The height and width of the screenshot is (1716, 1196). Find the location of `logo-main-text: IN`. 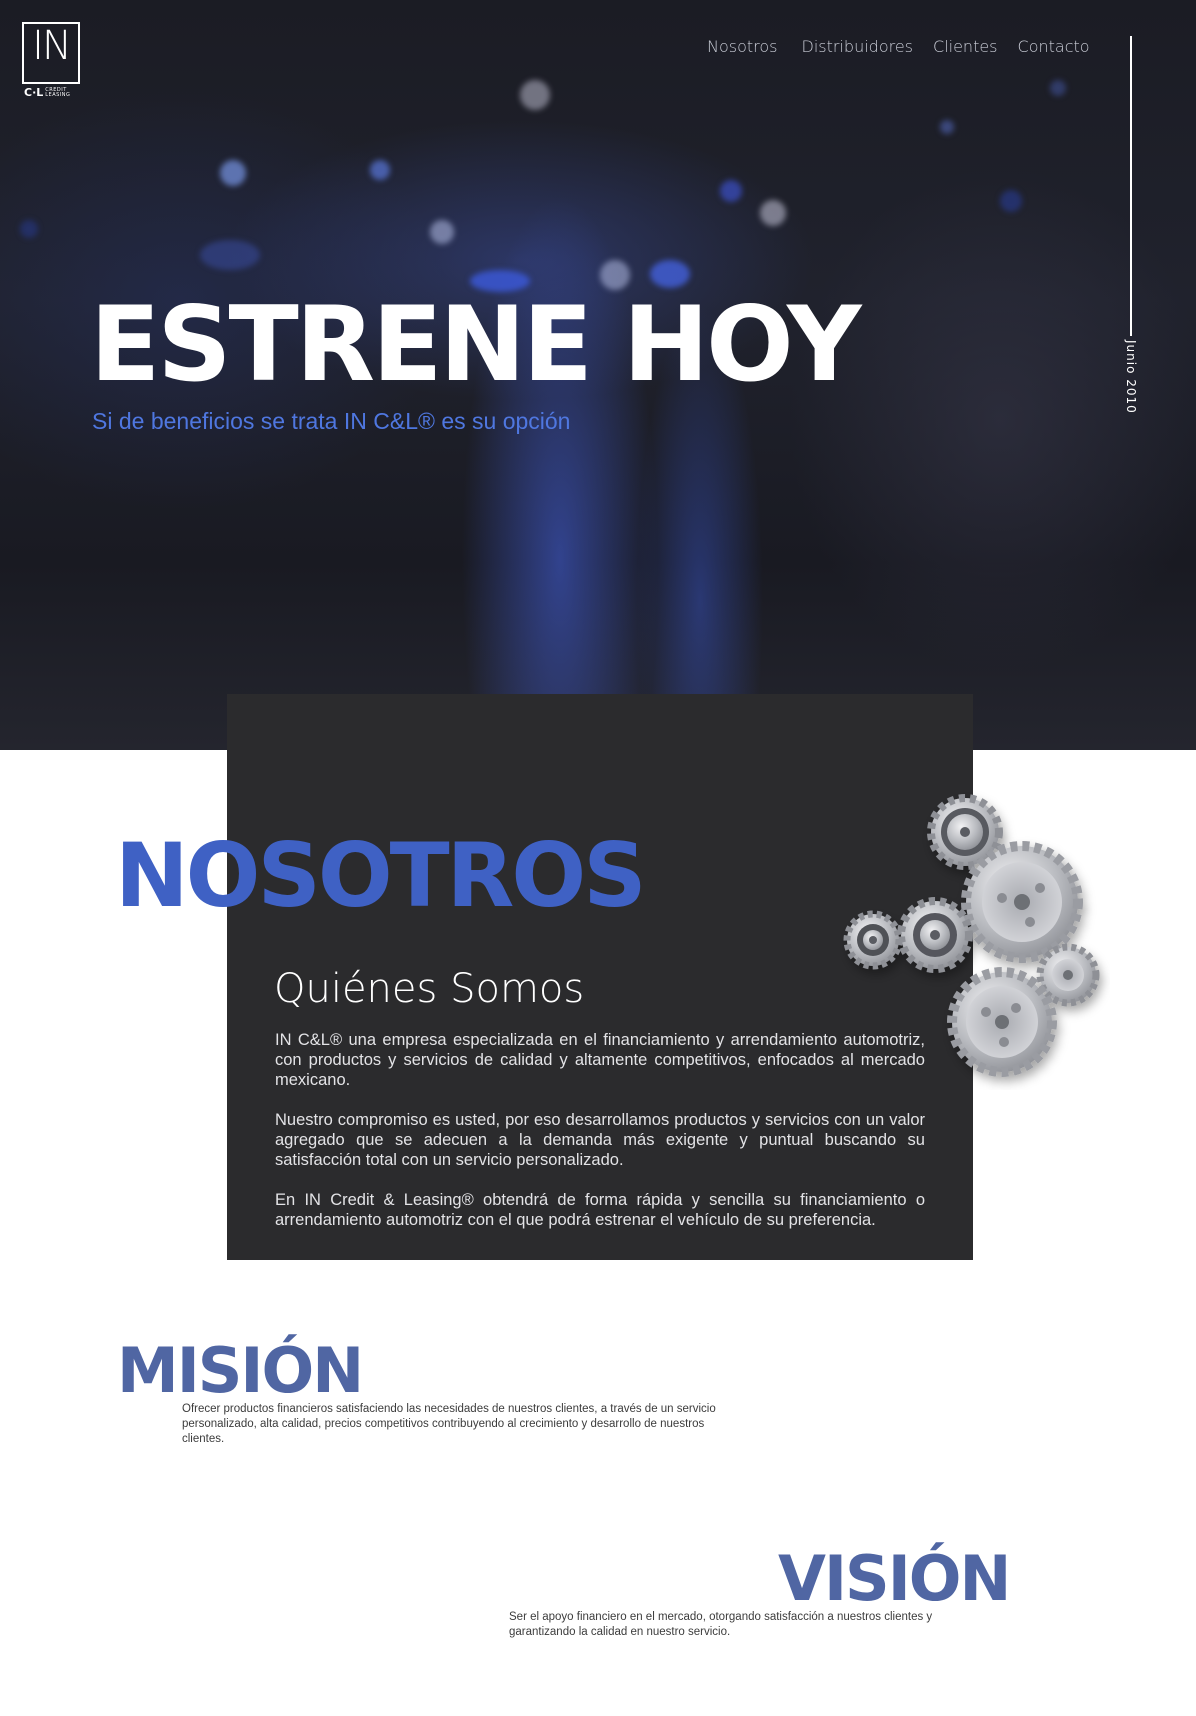

logo-main-text: IN is located at coordinates (52, 46).